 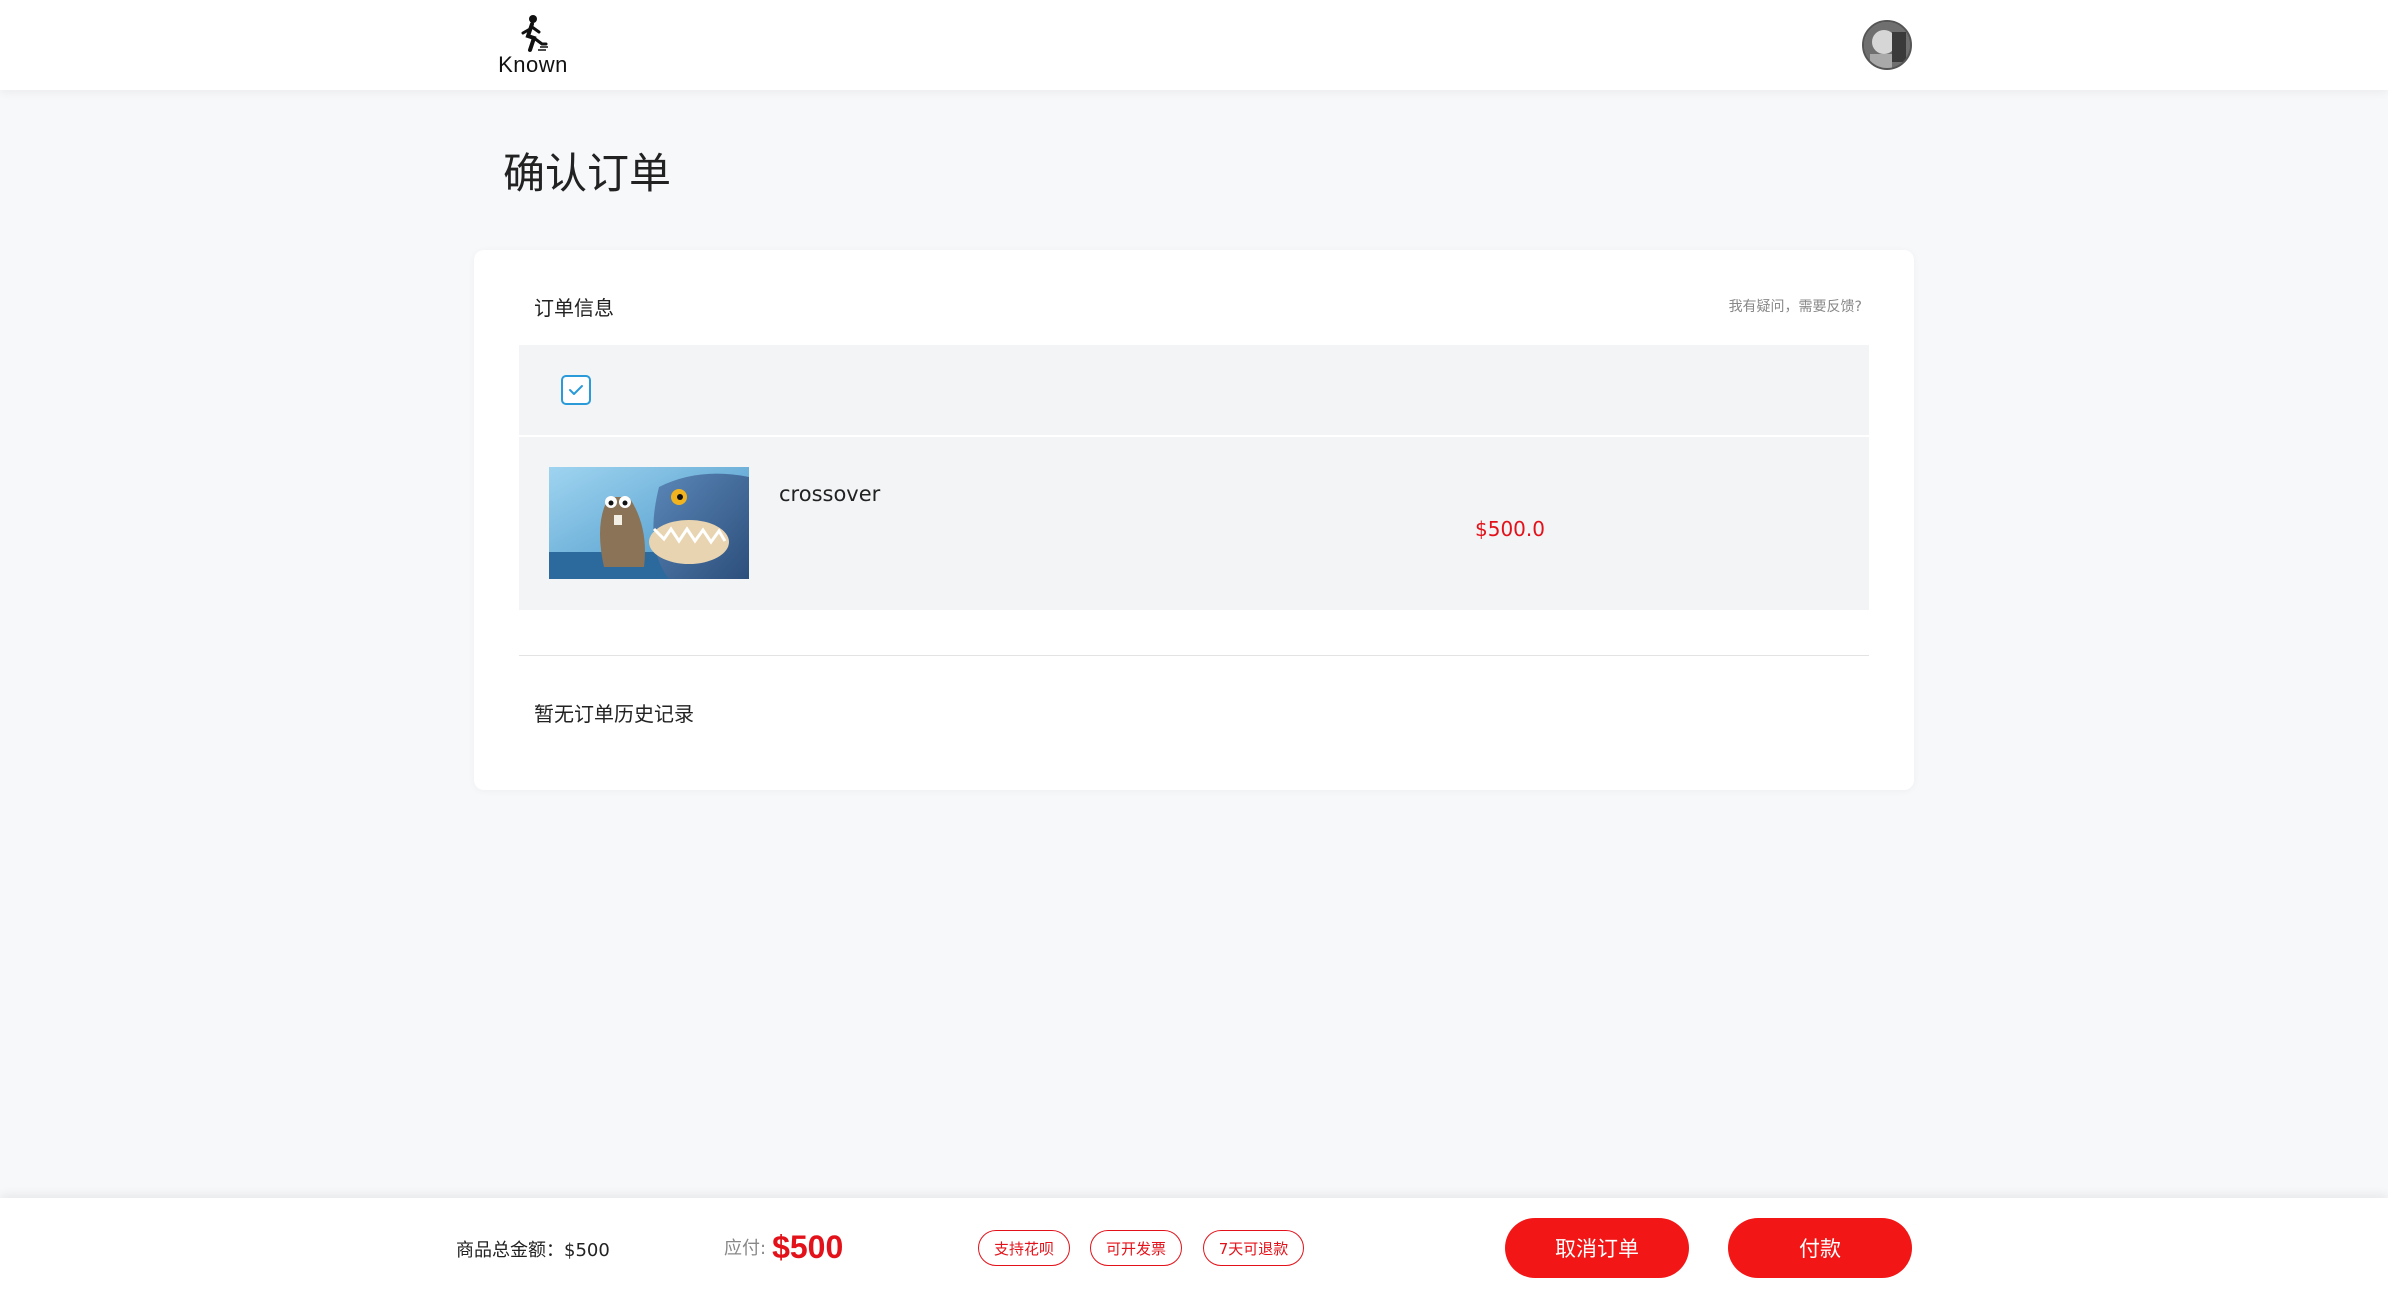 What do you see at coordinates (1510, 529) in the screenshot?
I see `product-price: $500.0` at bounding box center [1510, 529].